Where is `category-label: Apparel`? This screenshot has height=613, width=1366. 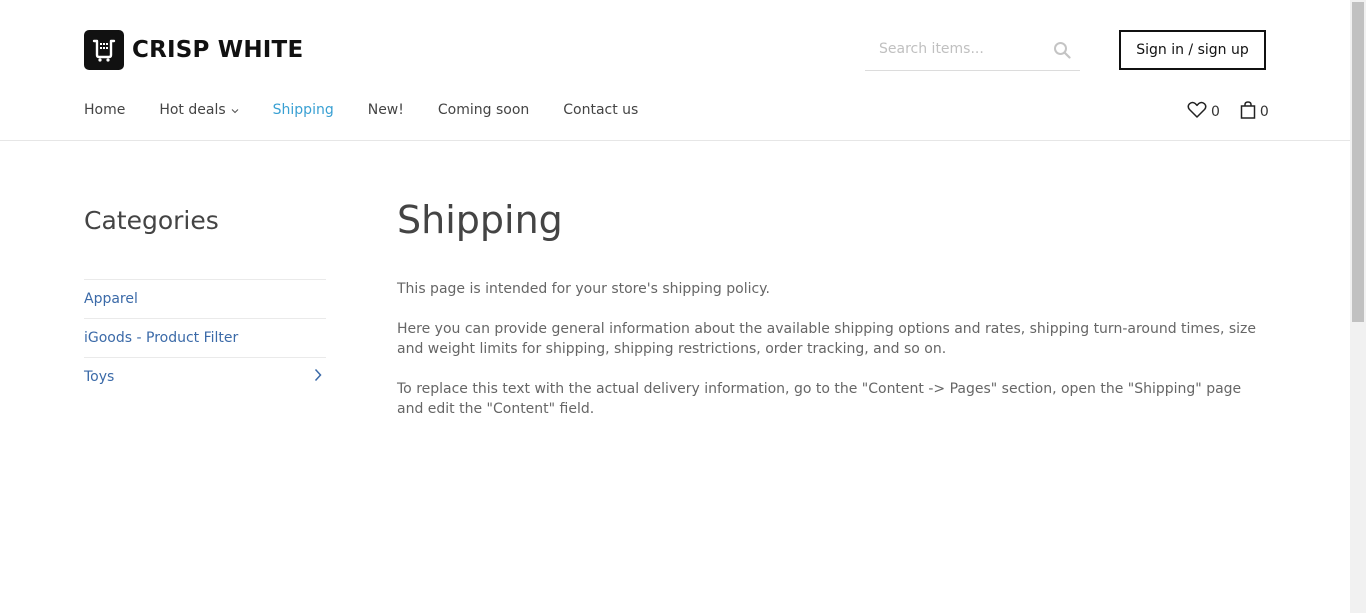
category-label: Apparel is located at coordinates (111, 299).